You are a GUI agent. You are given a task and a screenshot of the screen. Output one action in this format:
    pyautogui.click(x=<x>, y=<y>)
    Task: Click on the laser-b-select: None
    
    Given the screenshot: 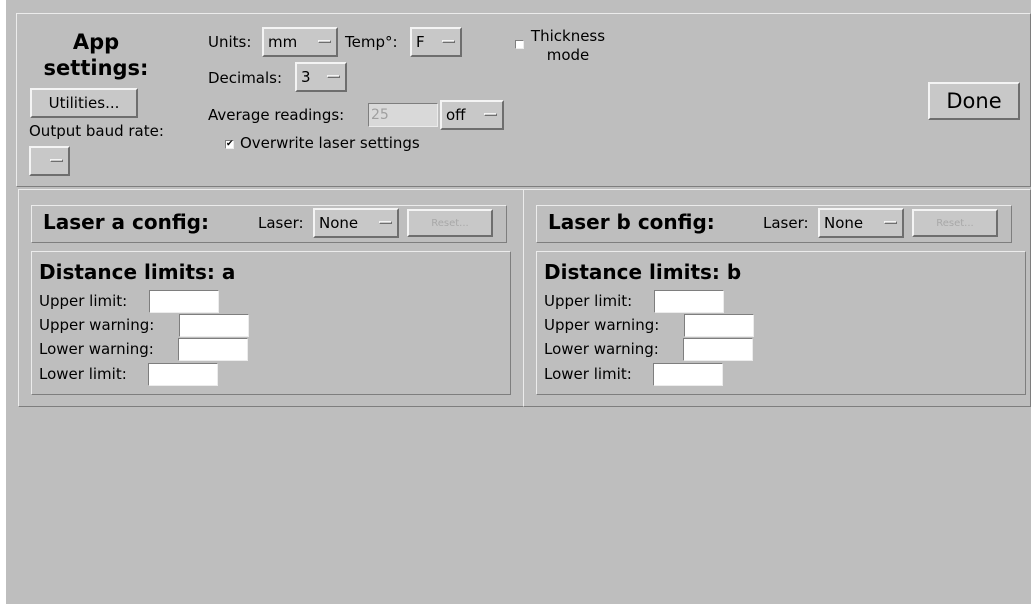 What is the action you would take?
    pyautogui.click(x=861, y=223)
    